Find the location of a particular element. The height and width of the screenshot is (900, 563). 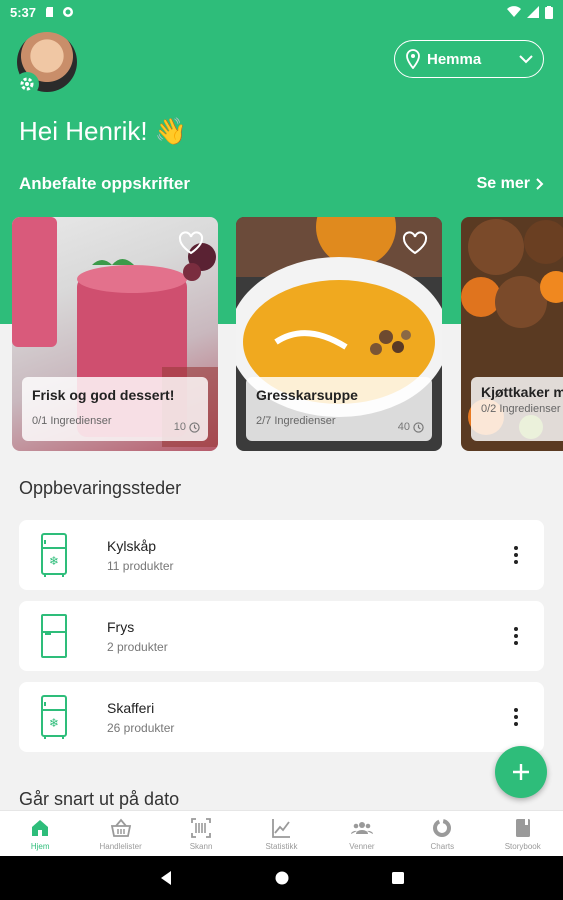

nav-label: Storybook is located at coordinates (522, 846).